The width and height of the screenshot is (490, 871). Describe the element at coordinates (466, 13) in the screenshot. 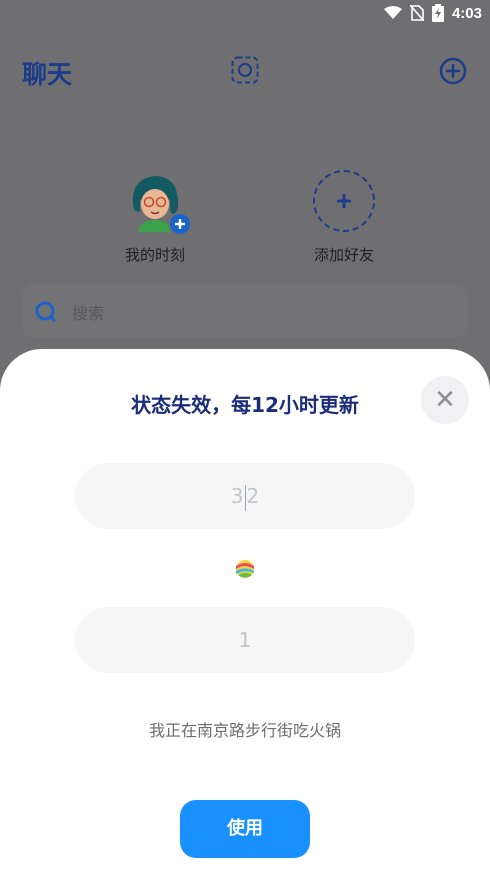

I see `status-time: 4:03` at that location.